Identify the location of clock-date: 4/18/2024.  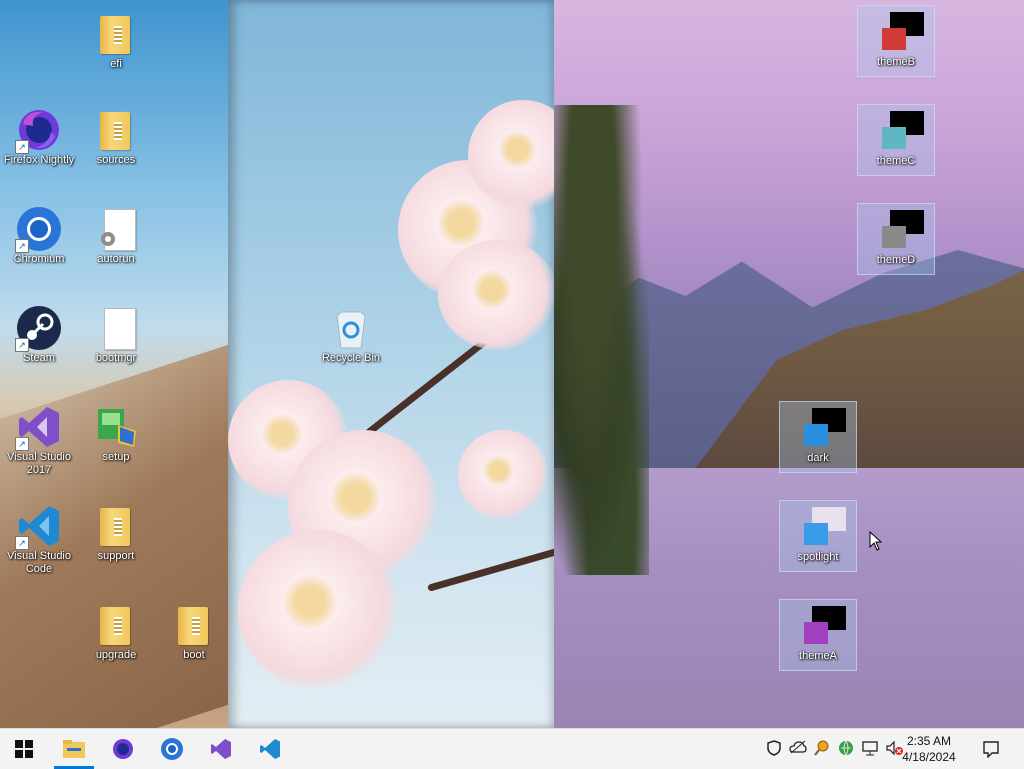
(929, 757).